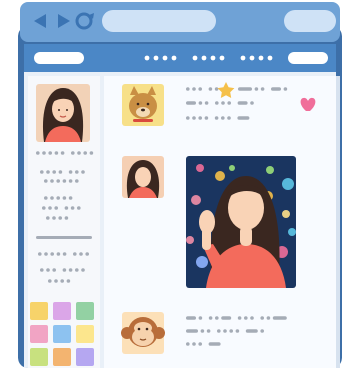 This screenshot has width=360, height=368. What do you see at coordinates (143, 105) in the screenshot?
I see `post-avatar-dog` at bounding box center [143, 105].